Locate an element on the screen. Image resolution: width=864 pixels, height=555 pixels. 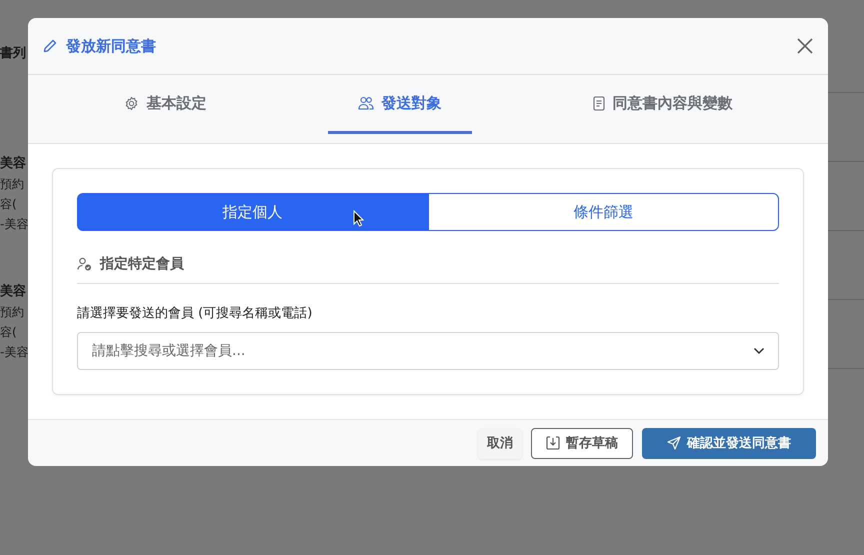
segment-button: 條件篩選 is located at coordinates (603, 212).